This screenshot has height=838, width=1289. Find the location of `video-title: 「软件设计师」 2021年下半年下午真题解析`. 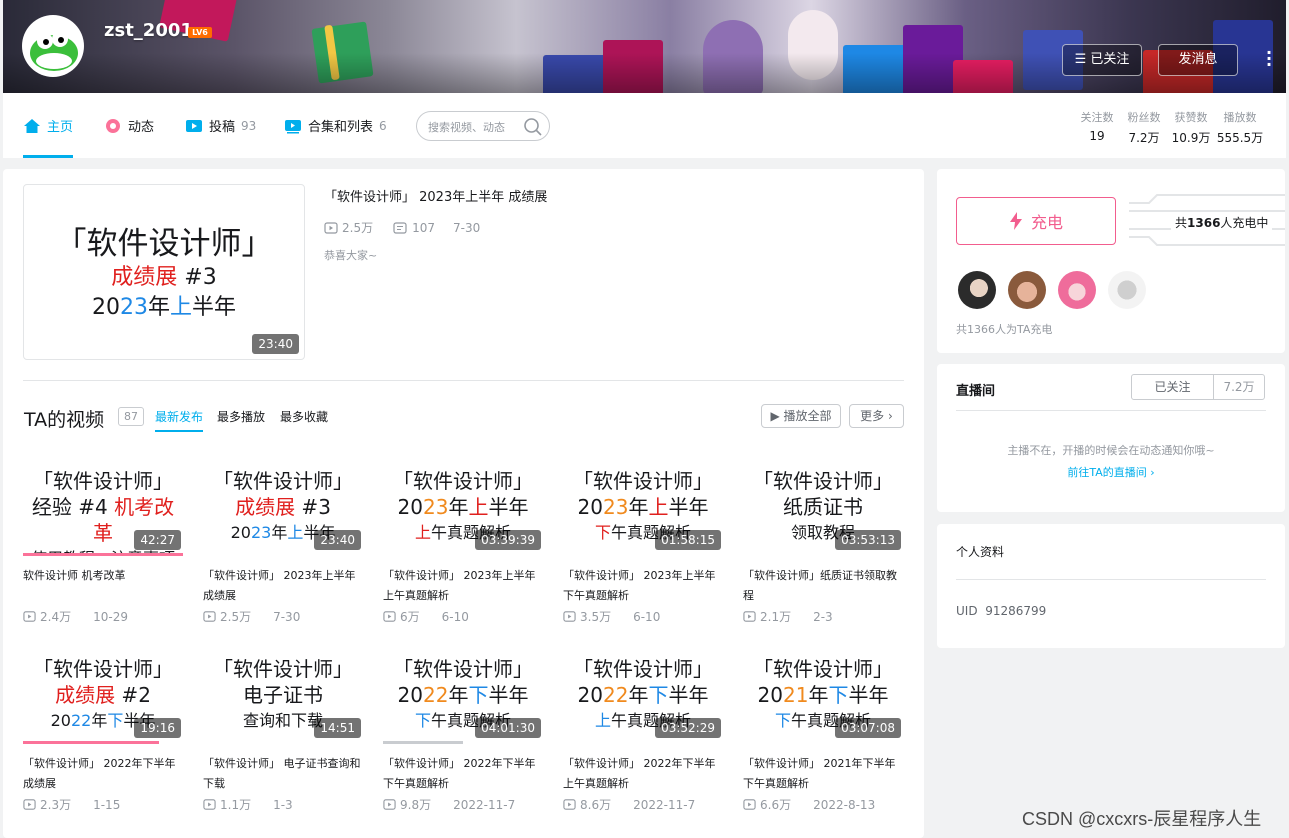

video-title: 「软件设计师」 2021年下半年下午真题解析 is located at coordinates (823, 774).